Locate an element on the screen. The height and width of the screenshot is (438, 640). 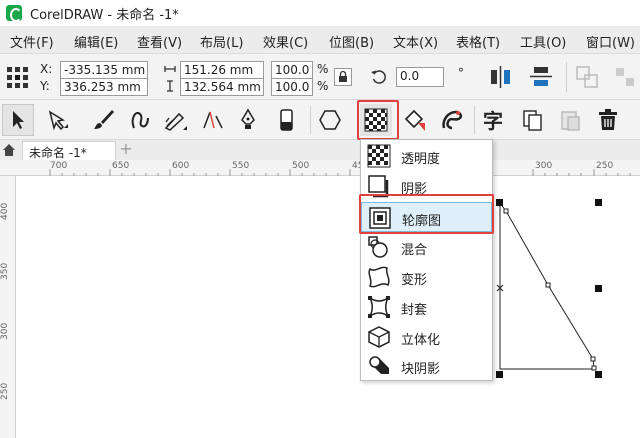
delete-button is located at coordinates (608, 120).